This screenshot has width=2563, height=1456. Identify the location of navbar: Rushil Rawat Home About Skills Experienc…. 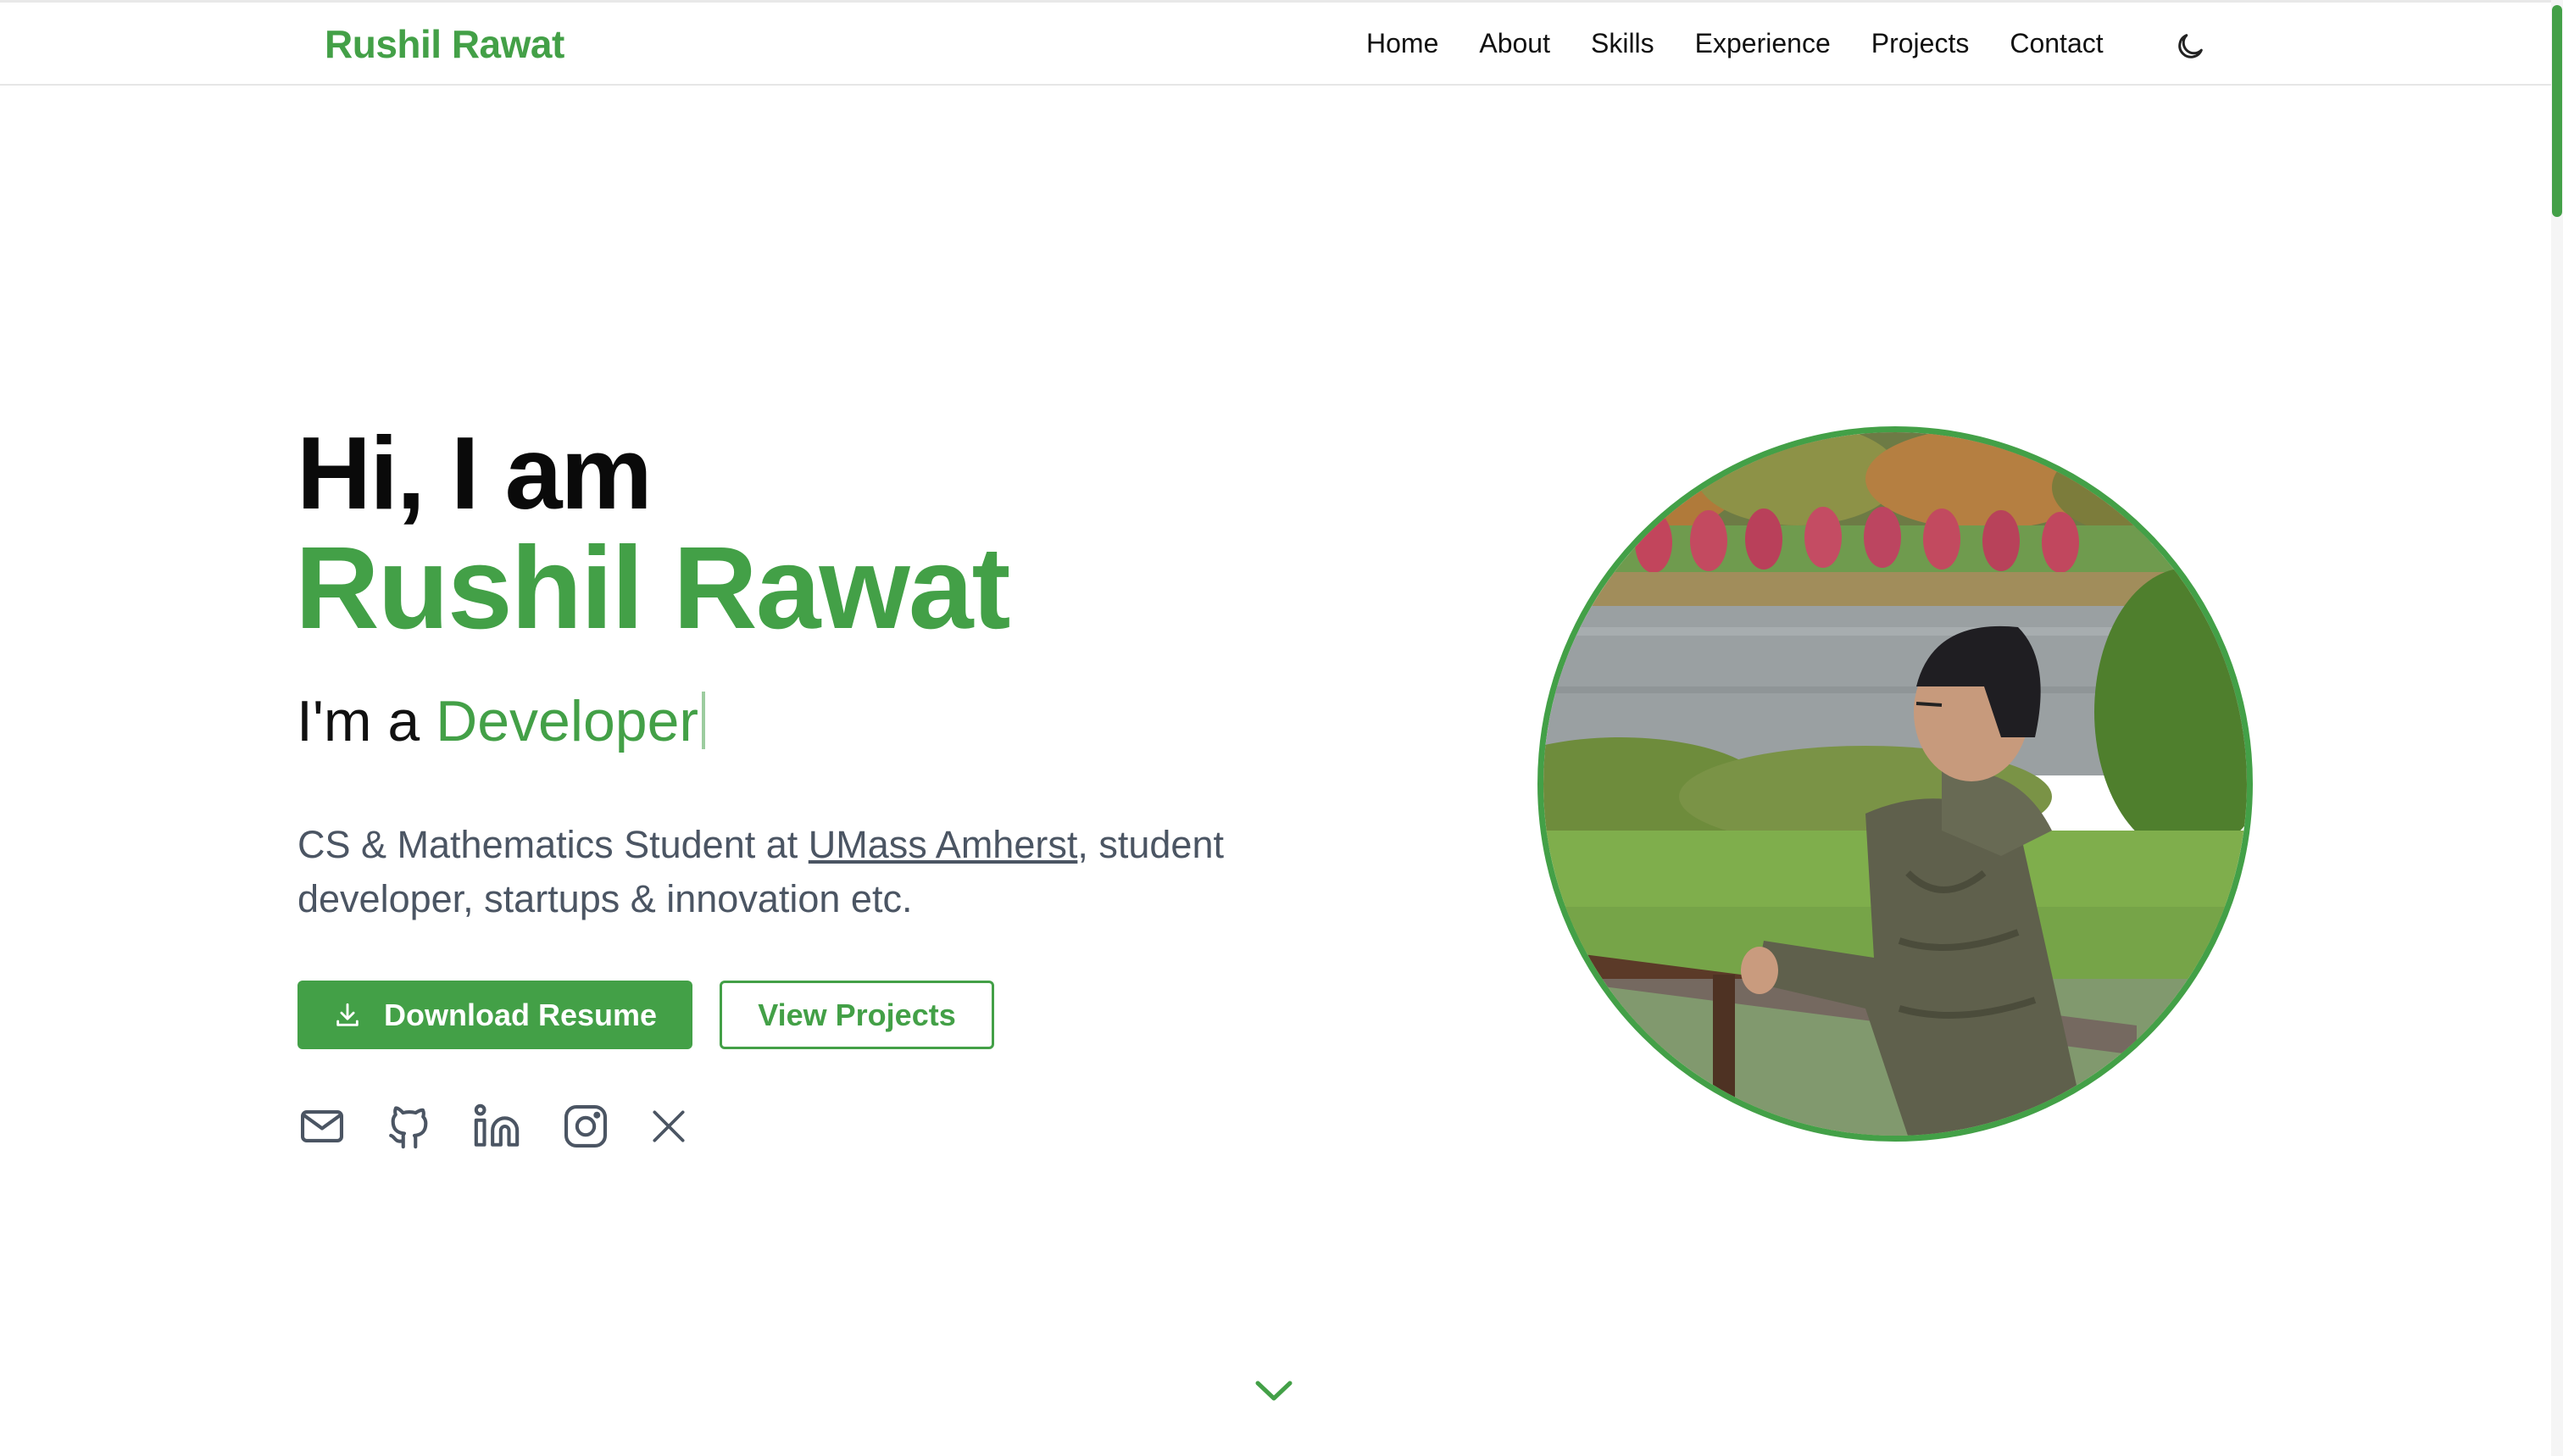
(1275, 45).